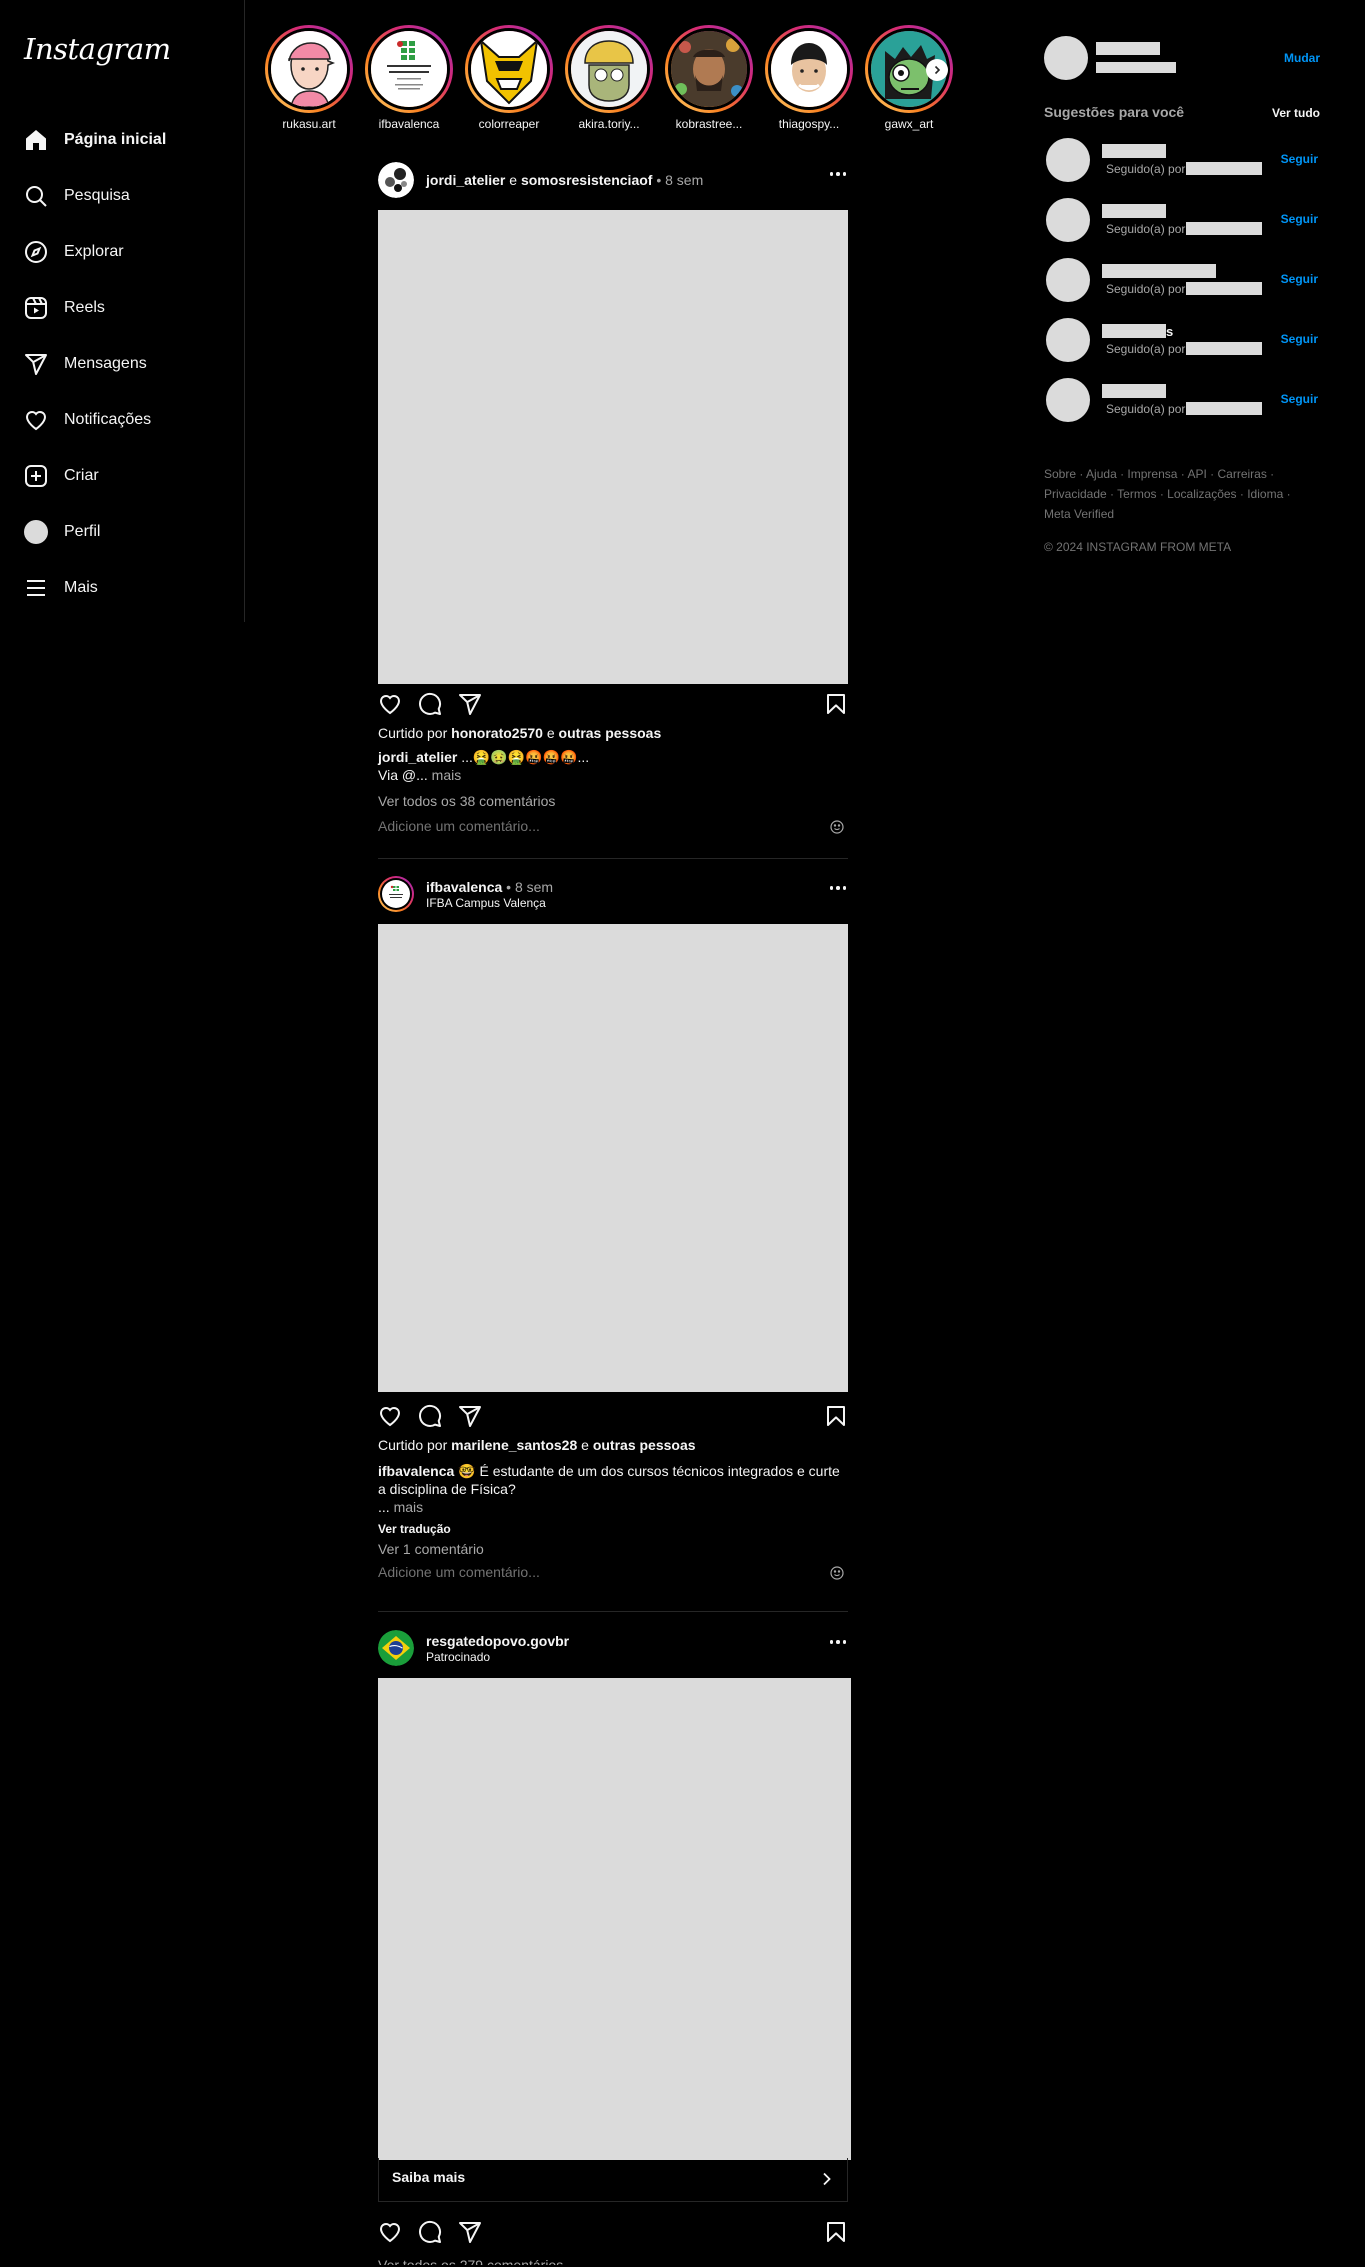 The width and height of the screenshot is (1365, 2267). Describe the element at coordinates (465, 180) in the screenshot. I see `post-username: jordi_atelier` at that location.